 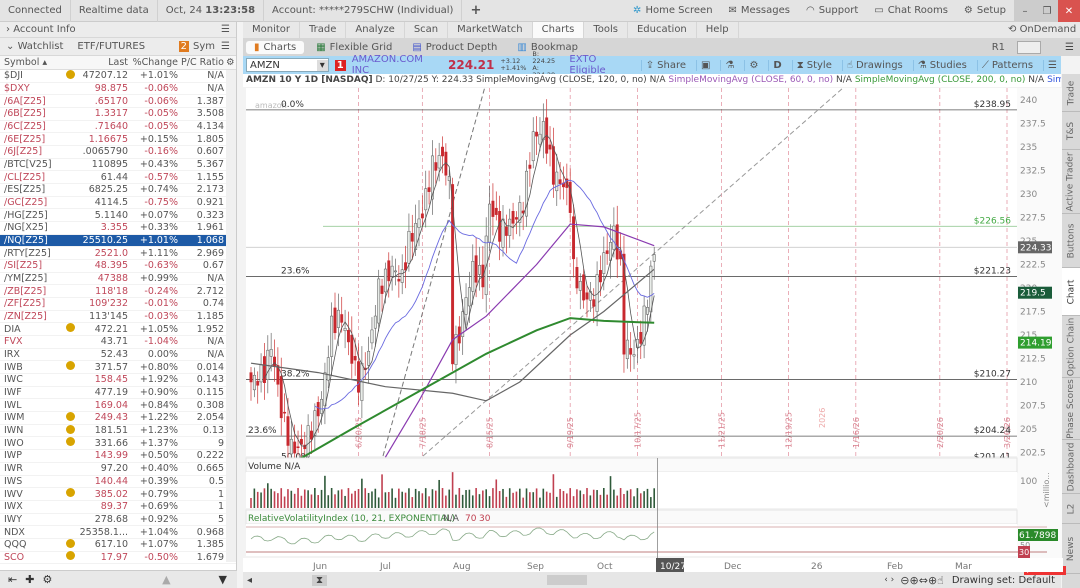 I want to click on watchlist-scrollbar, so click(x=231, y=316).